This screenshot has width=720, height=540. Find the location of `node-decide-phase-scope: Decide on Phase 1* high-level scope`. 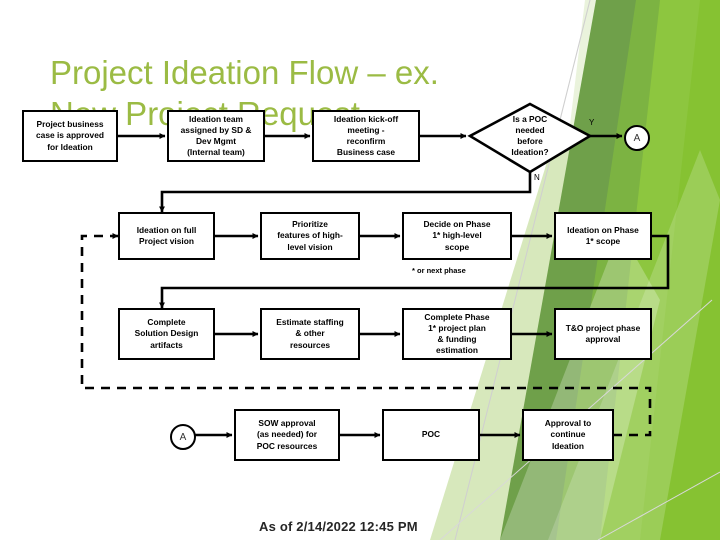

node-decide-phase-scope: Decide on Phase 1* high-level scope is located at coordinates (457, 236).